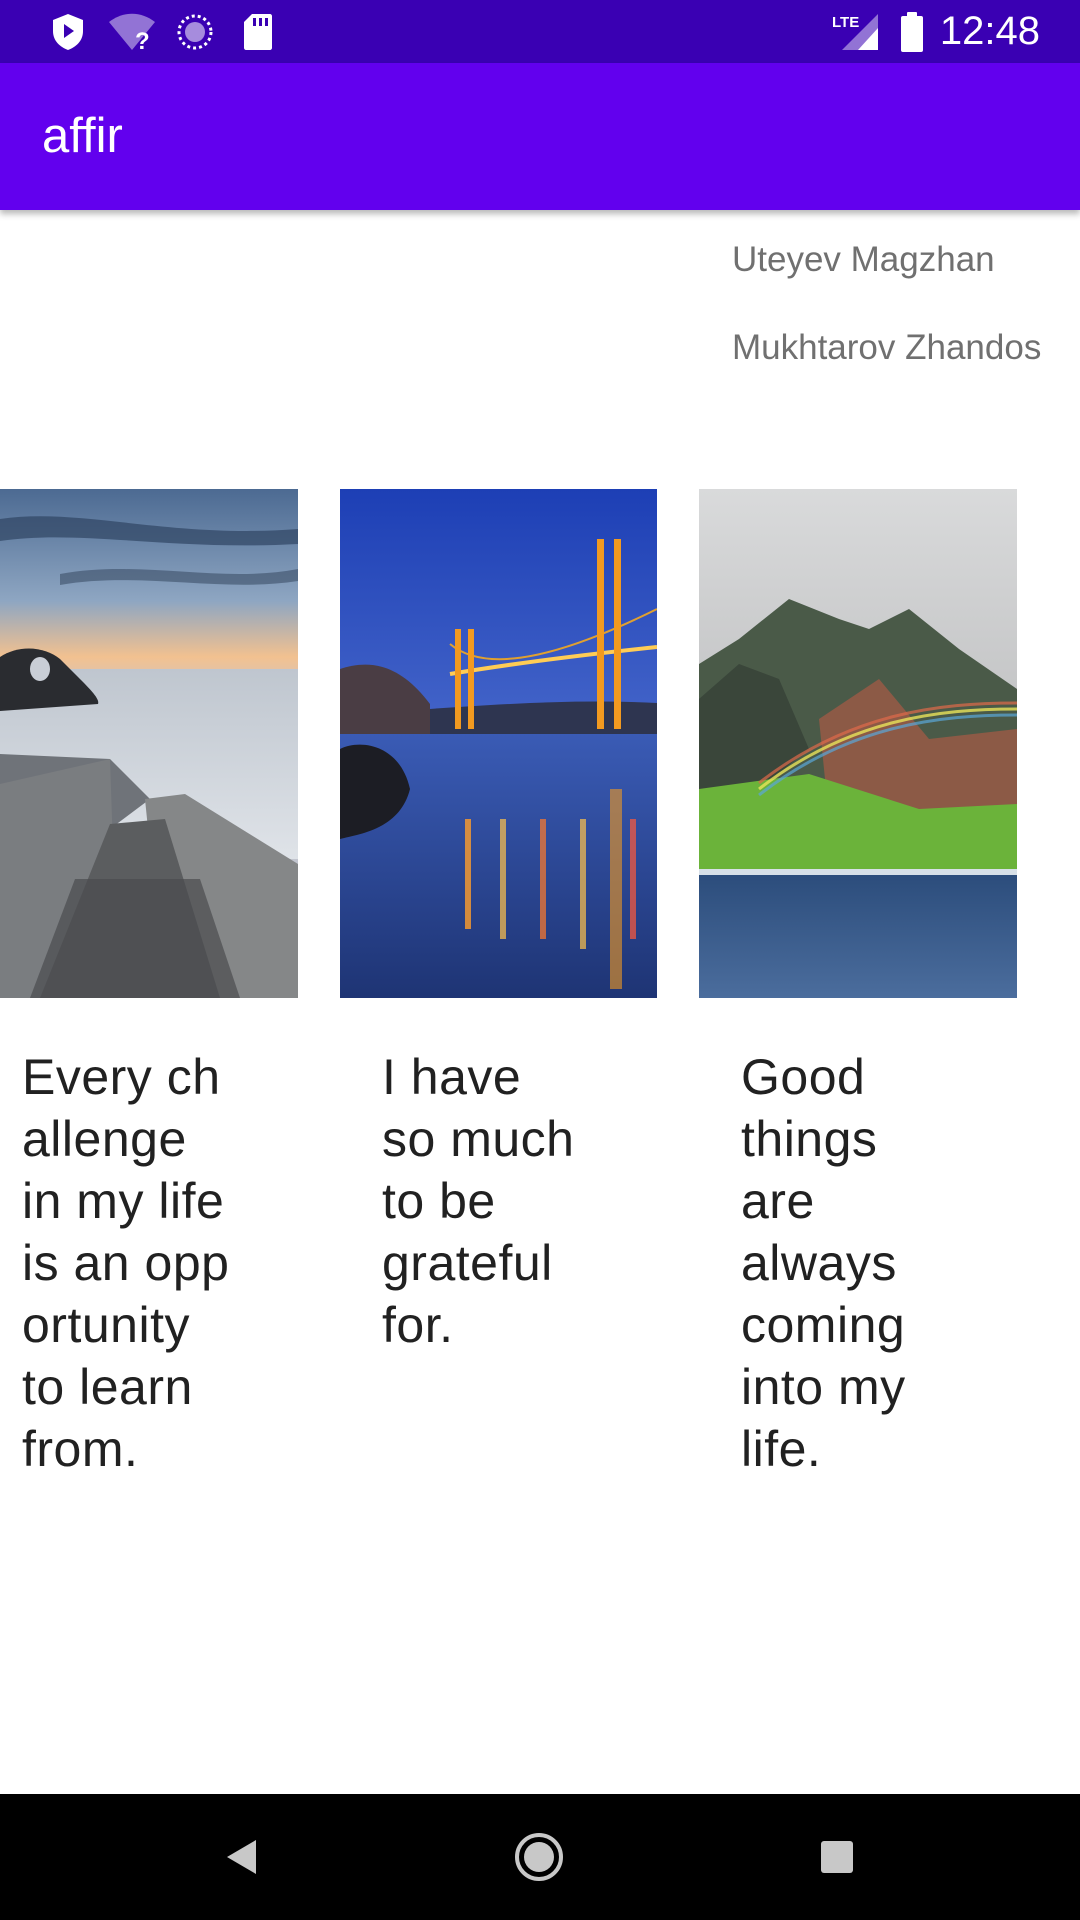  What do you see at coordinates (855, 31) in the screenshot?
I see `lte-signal-icon: LTE` at bounding box center [855, 31].